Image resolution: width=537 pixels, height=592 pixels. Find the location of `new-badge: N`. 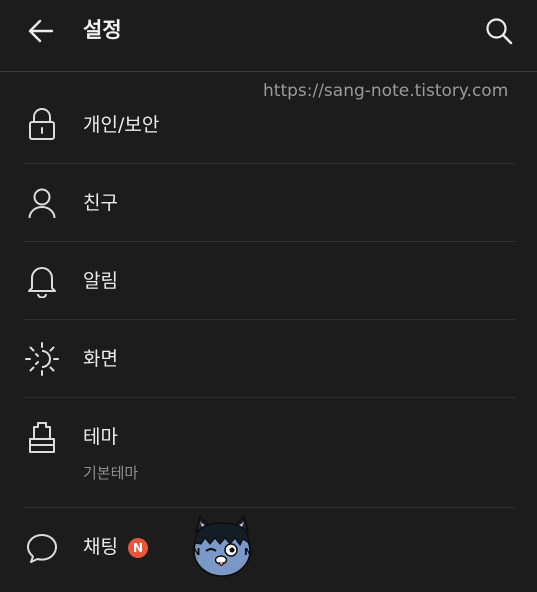

new-badge: N is located at coordinates (138, 548).